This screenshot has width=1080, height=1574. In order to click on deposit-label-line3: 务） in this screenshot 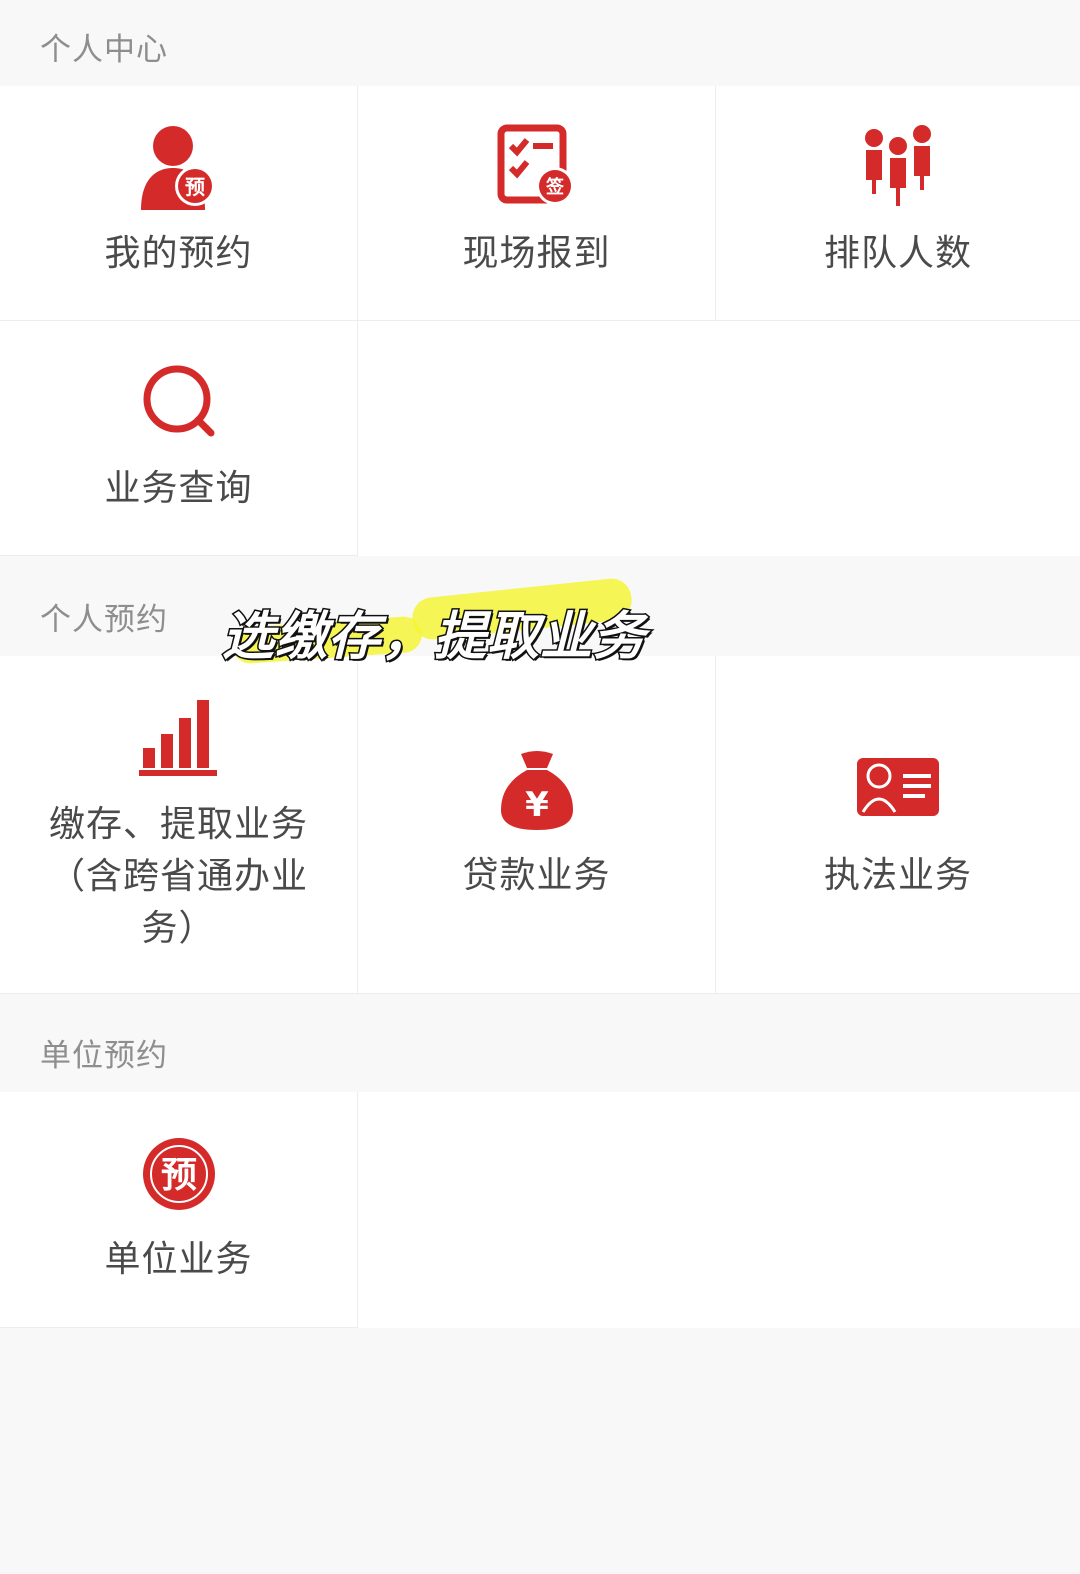, I will do `click(178, 928)`.